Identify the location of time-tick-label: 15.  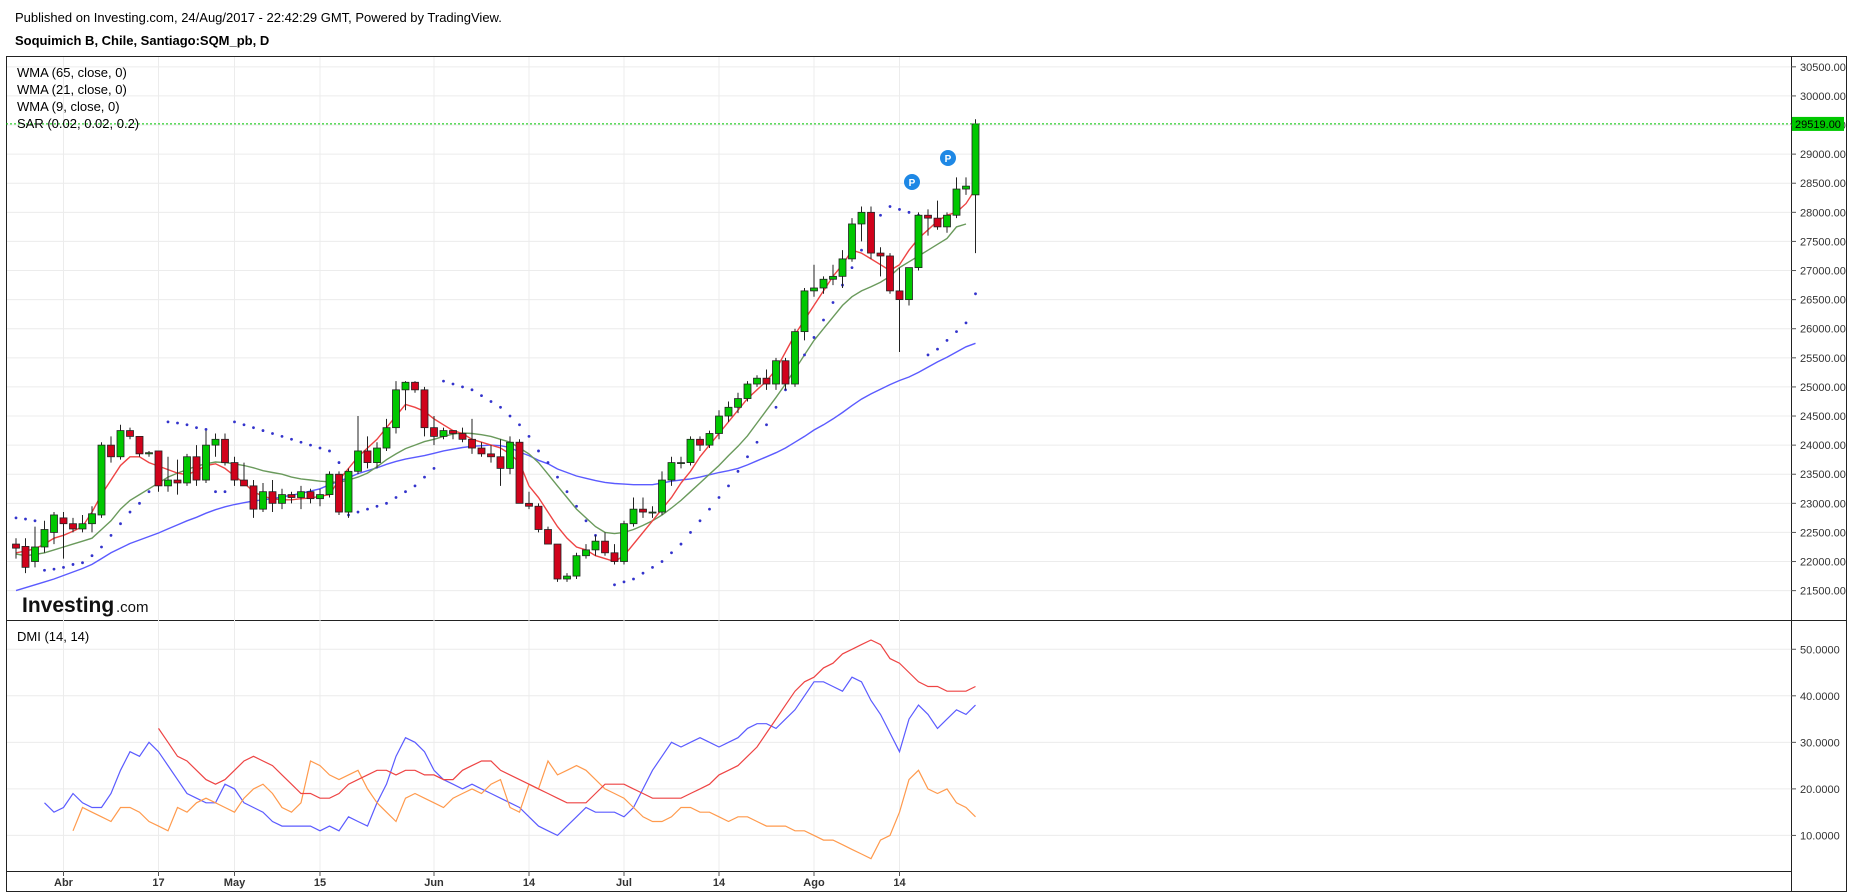
(320, 883).